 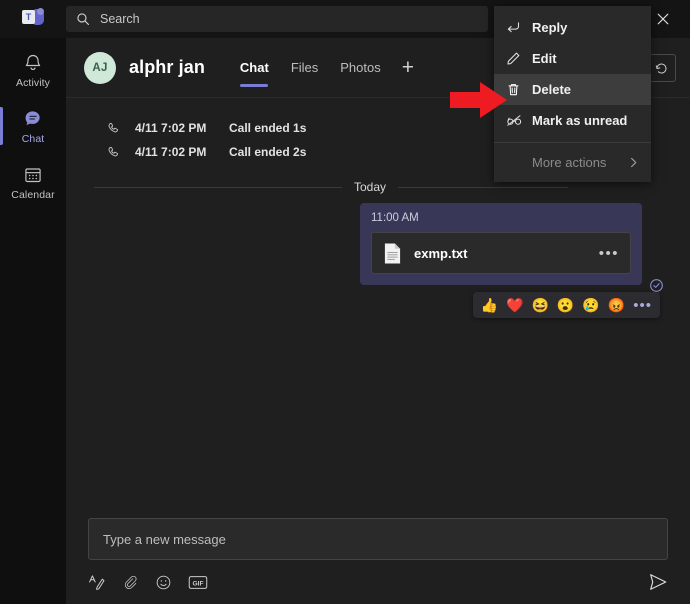 I want to click on context-menu-item-reply: Reply, so click(x=572, y=27).